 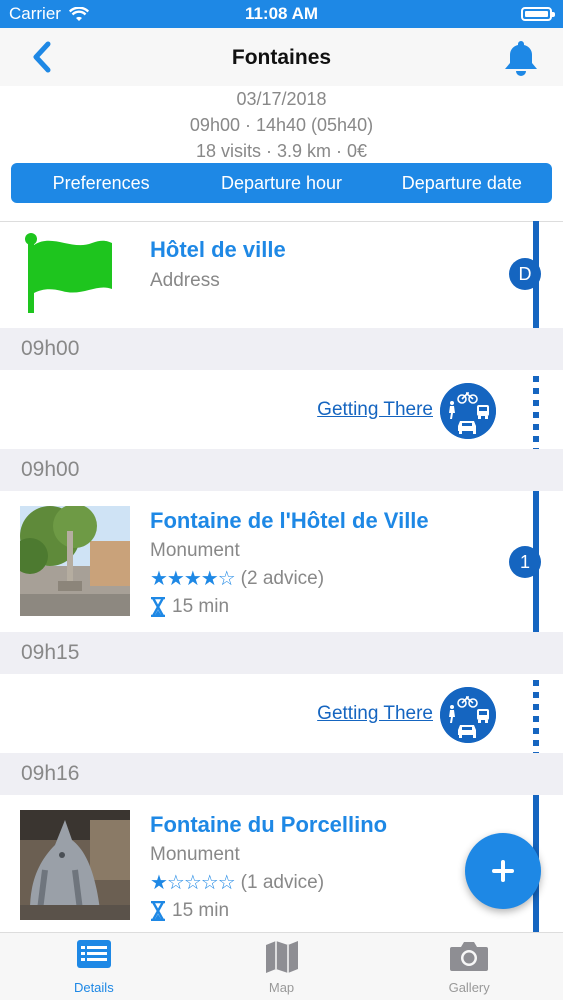 What do you see at coordinates (75, 865) in the screenshot?
I see `porcellino-photo` at bounding box center [75, 865].